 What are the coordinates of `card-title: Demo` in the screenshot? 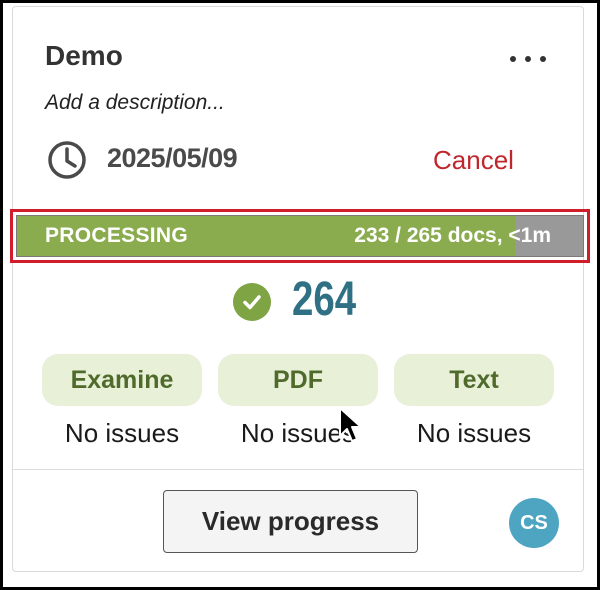 It's located at (84, 55).